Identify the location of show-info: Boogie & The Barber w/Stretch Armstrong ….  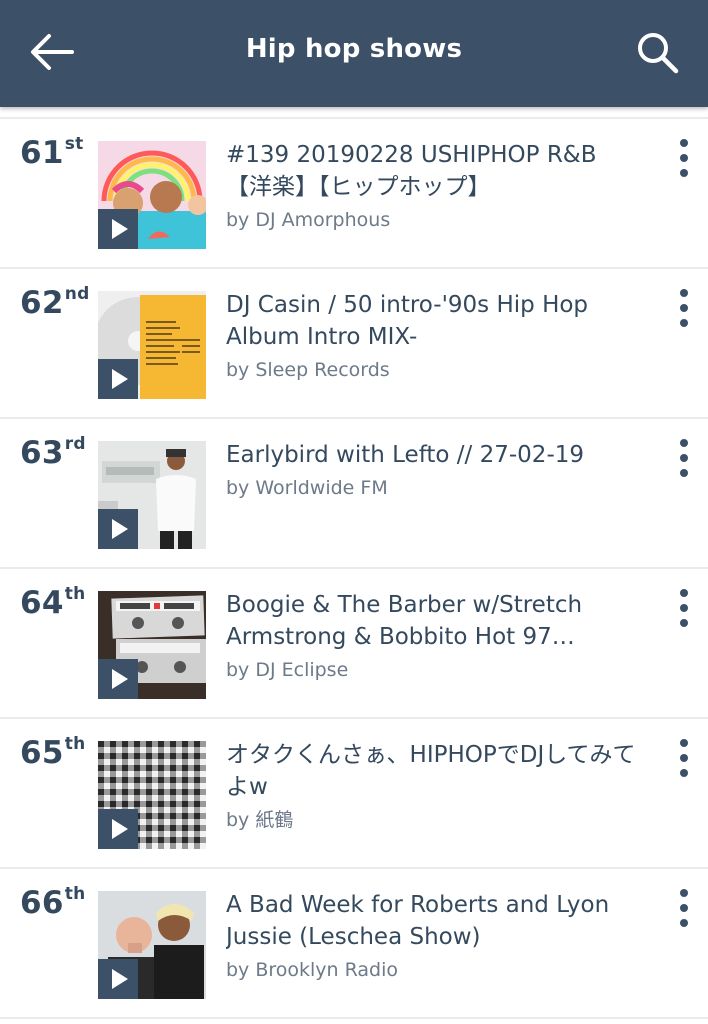
(431, 636).